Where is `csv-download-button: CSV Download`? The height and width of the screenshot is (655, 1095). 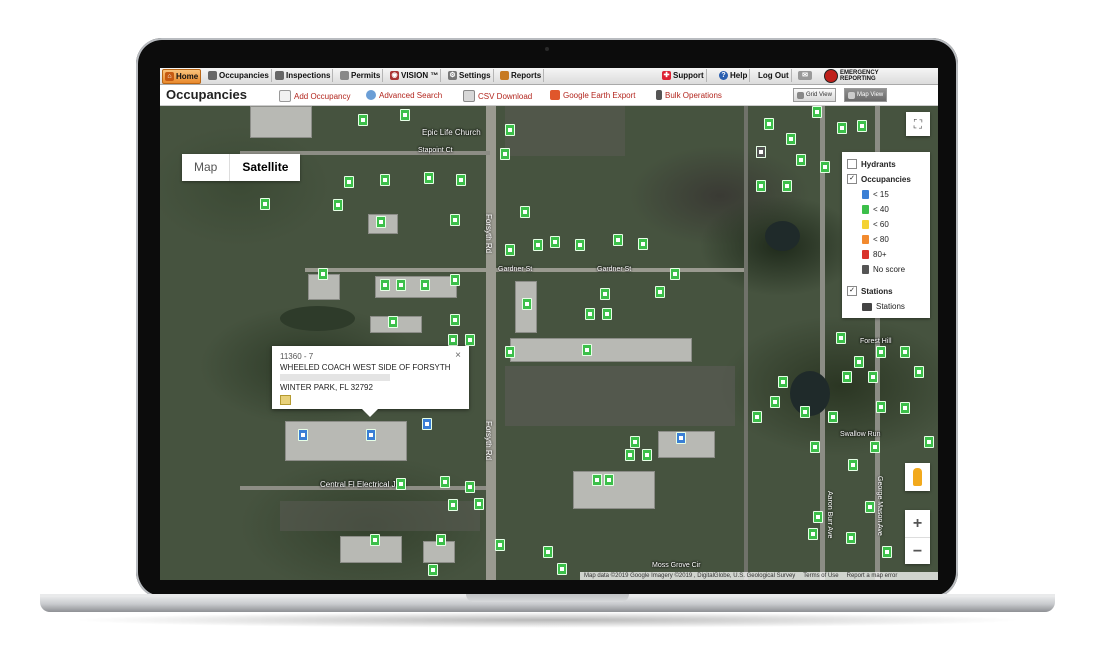 csv-download-button: CSV Download is located at coordinates (497, 96).